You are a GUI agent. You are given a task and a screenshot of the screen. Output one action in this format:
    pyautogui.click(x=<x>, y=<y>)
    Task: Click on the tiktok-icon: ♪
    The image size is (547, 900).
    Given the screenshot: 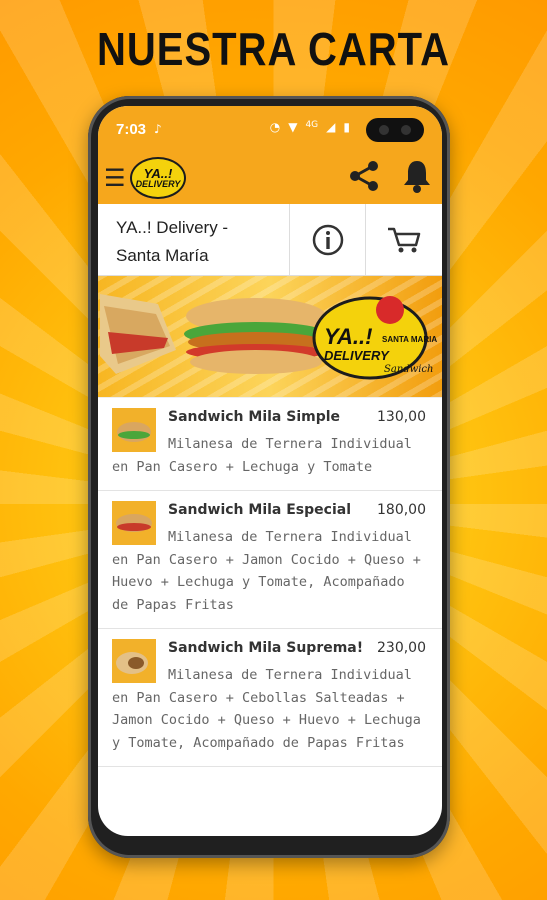 What is the action you would take?
    pyautogui.click(x=158, y=129)
    